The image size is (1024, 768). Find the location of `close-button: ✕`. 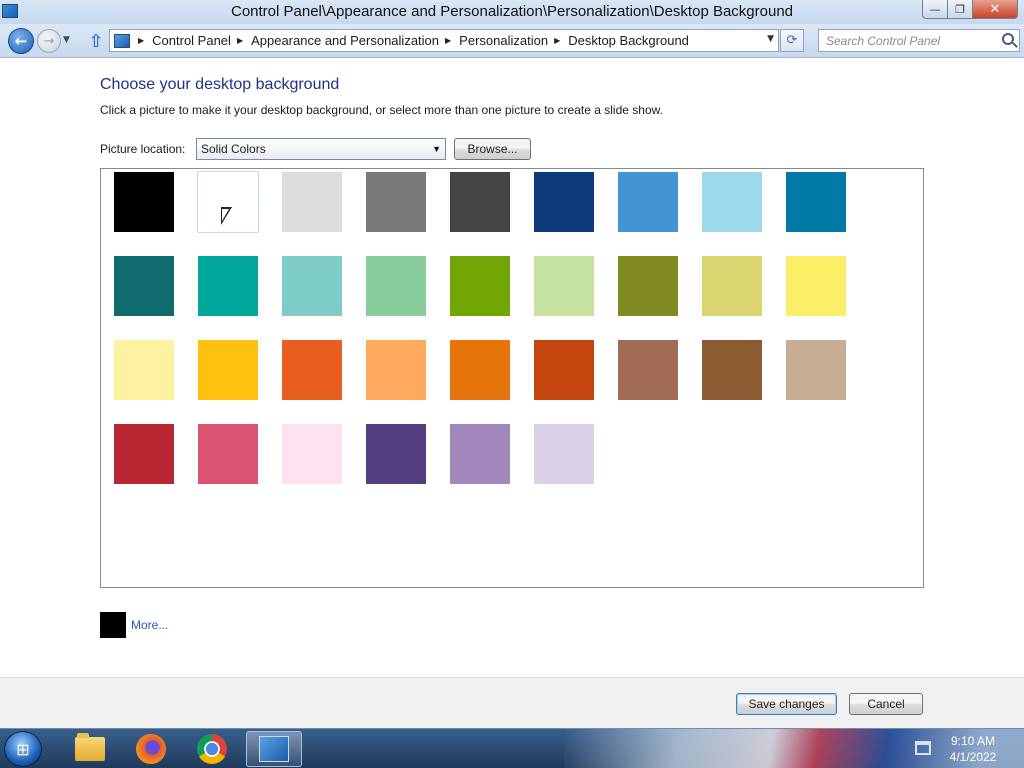

close-button: ✕ is located at coordinates (995, 9).